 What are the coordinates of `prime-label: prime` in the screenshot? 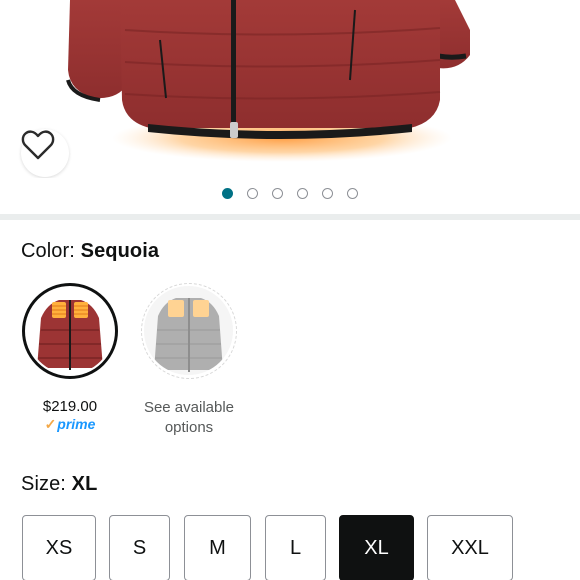 It's located at (76, 424).